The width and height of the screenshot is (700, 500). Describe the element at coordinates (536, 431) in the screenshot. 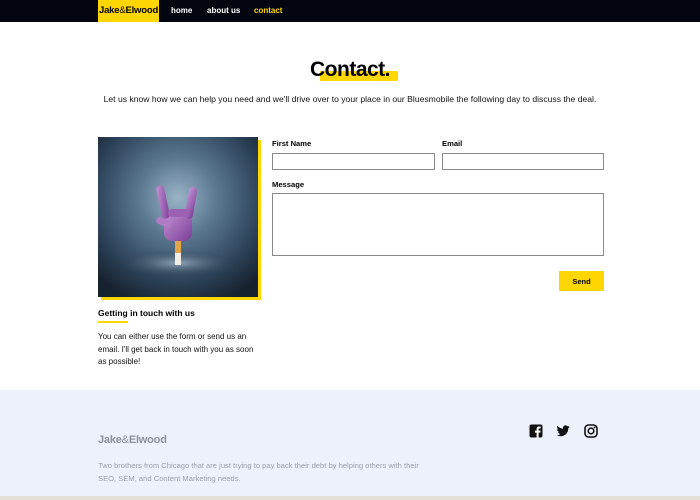

I see `facebook-icon` at that location.